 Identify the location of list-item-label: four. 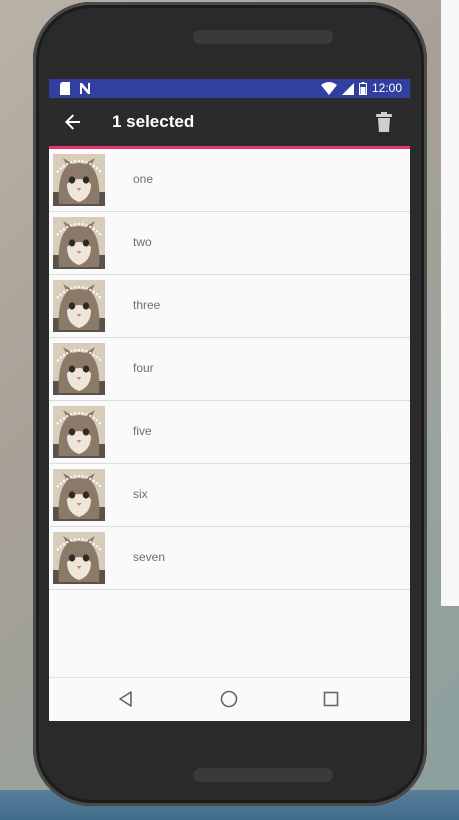
(143, 368).